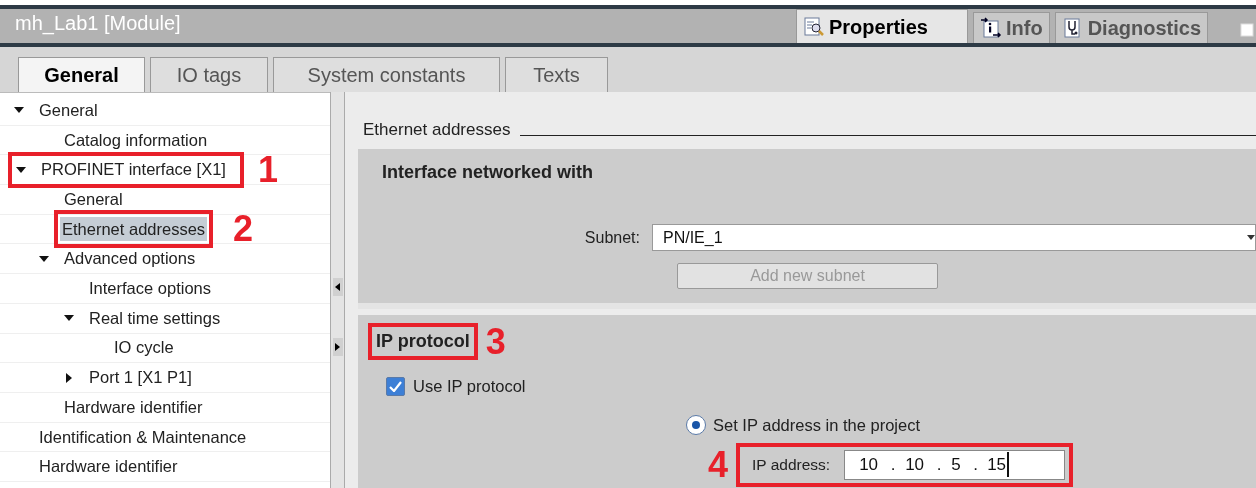 This screenshot has width=1256, height=488. Describe the element at coordinates (81, 74) in the screenshot. I see `tab: General` at that location.